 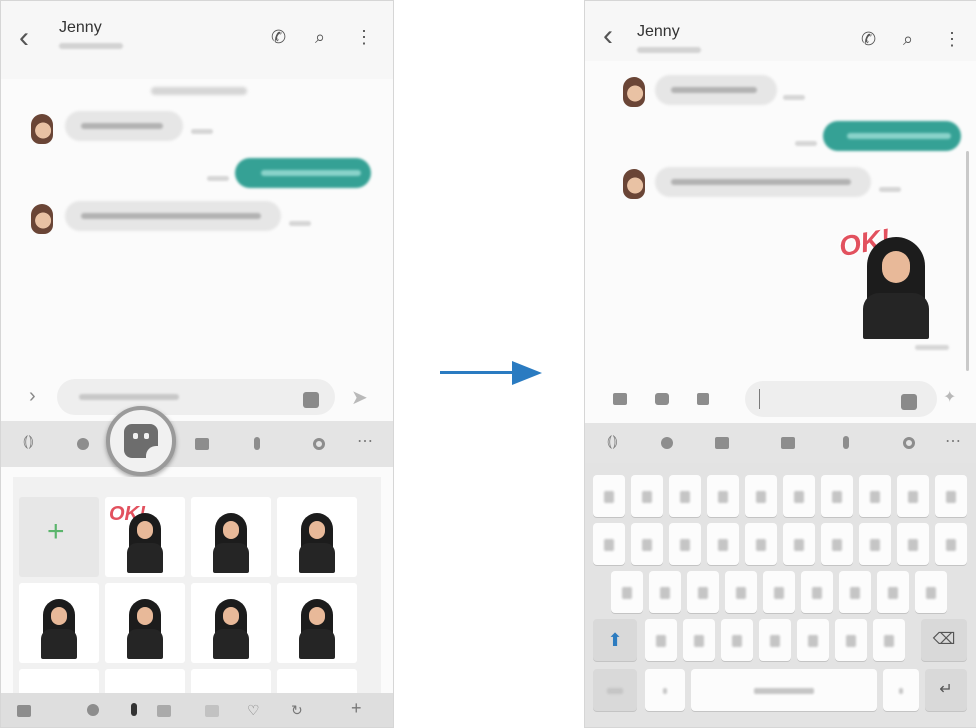 I want to click on emoji-category-icon, so click(x=93, y=710).